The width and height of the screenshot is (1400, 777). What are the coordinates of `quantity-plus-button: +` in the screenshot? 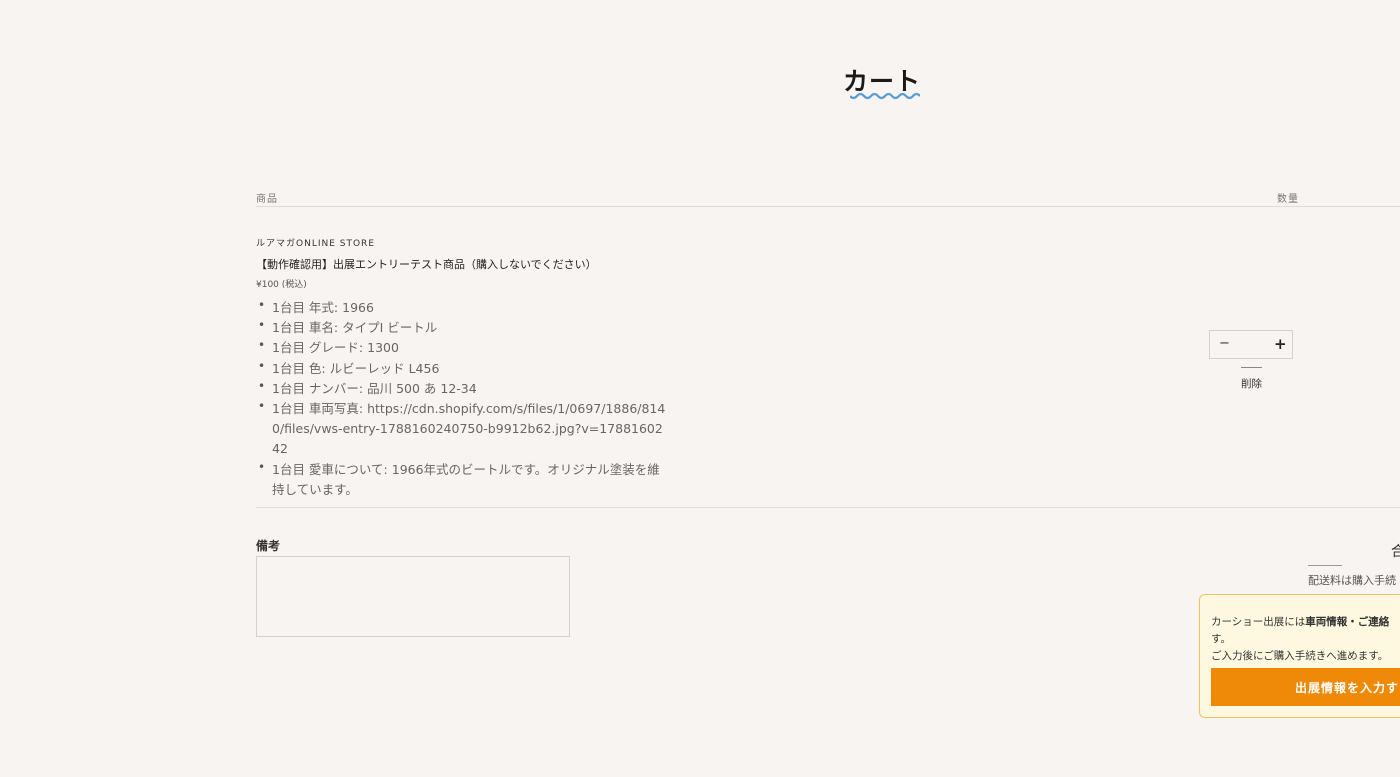 It's located at (1280, 344).